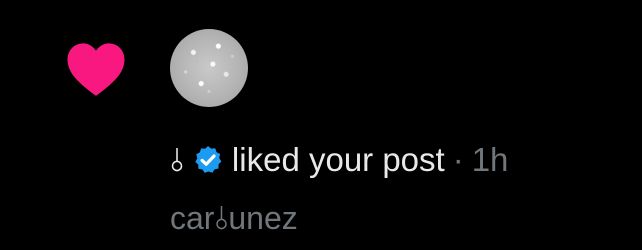 The image size is (642, 250). I want to click on notification-text-line: ⫰ liked your post · 1h, so click(339, 160).